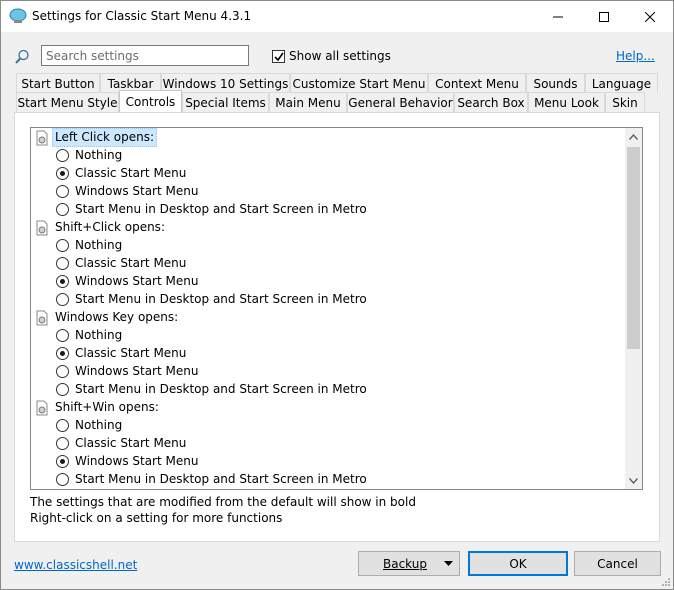 The height and width of the screenshot is (590, 674). What do you see at coordinates (405, 563) in the screenshot?
I see `backup-label: Backup` at bounding box center [405, 563].